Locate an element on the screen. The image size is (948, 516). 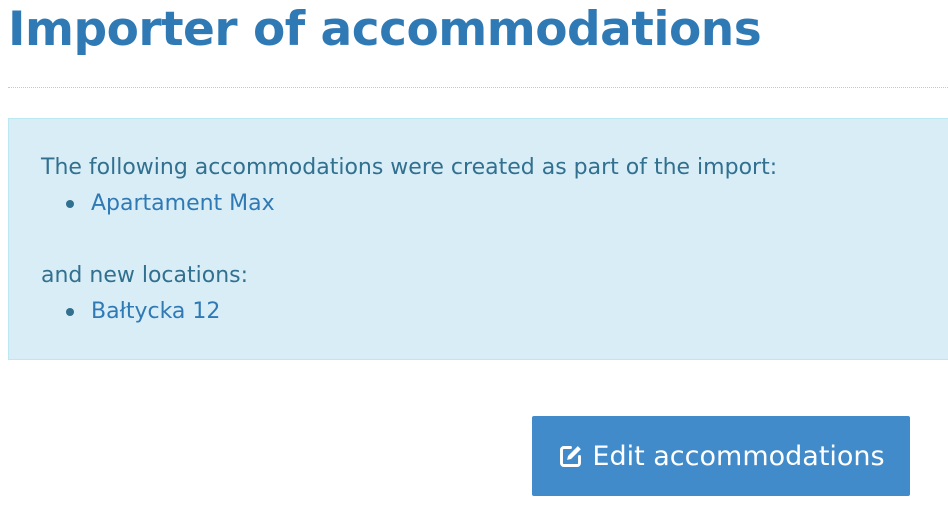
edit-button-label: Edit accommodations is located at coordinates (738, 456).